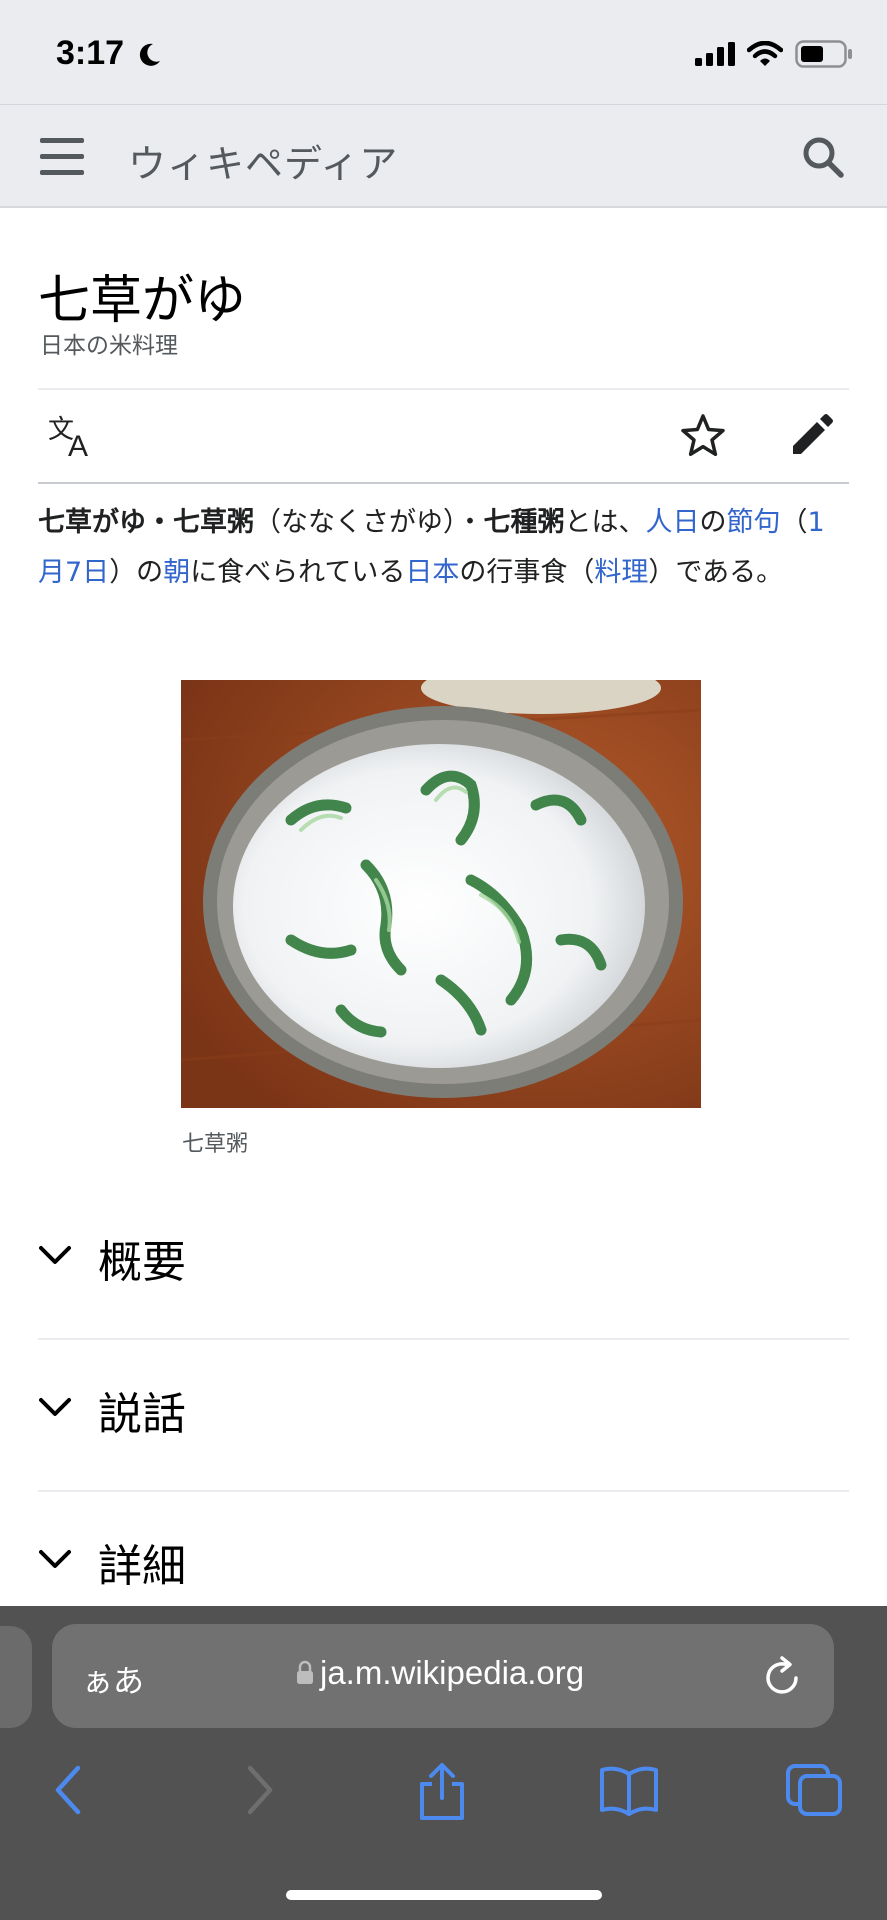 This screenshot has height=1920, width=887. I want to click on text-size-button: ぁあ, so click(113, 1678).